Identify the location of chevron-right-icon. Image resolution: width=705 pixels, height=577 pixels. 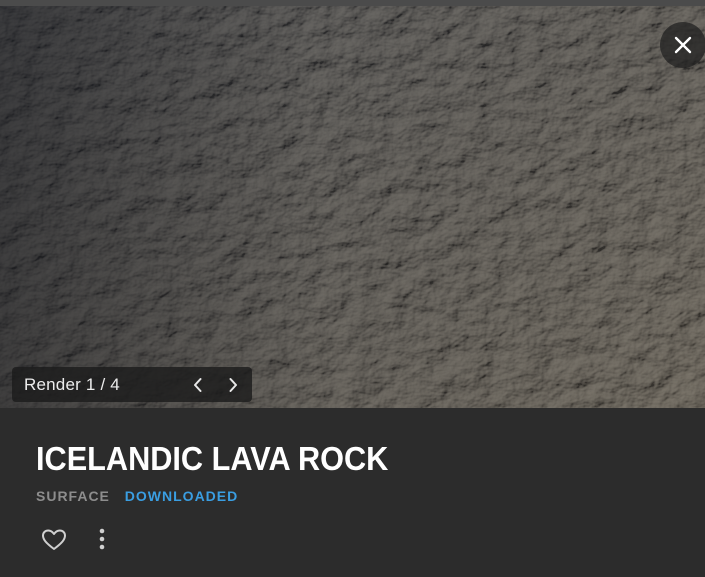
(233, 385).